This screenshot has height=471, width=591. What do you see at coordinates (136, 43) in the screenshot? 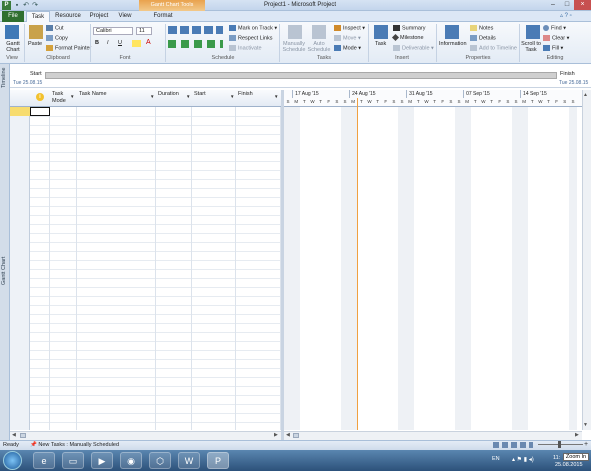
I see `highlight-color-icon` at bounding box center [136, 43].